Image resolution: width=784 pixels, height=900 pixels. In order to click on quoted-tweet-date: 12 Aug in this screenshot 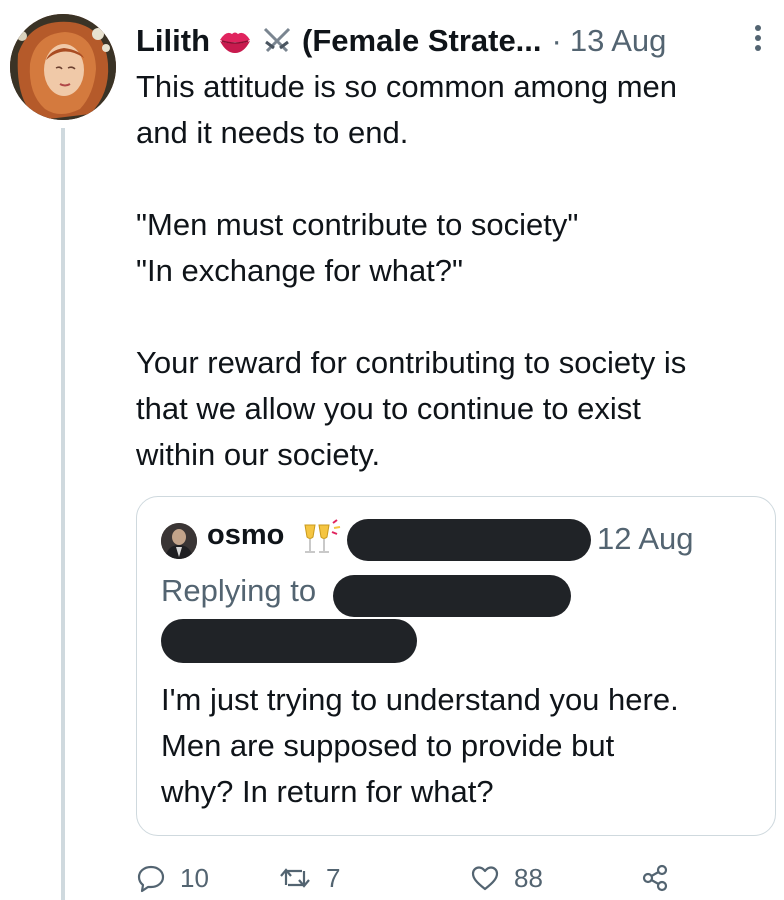, I will do `click(645, 539)`.